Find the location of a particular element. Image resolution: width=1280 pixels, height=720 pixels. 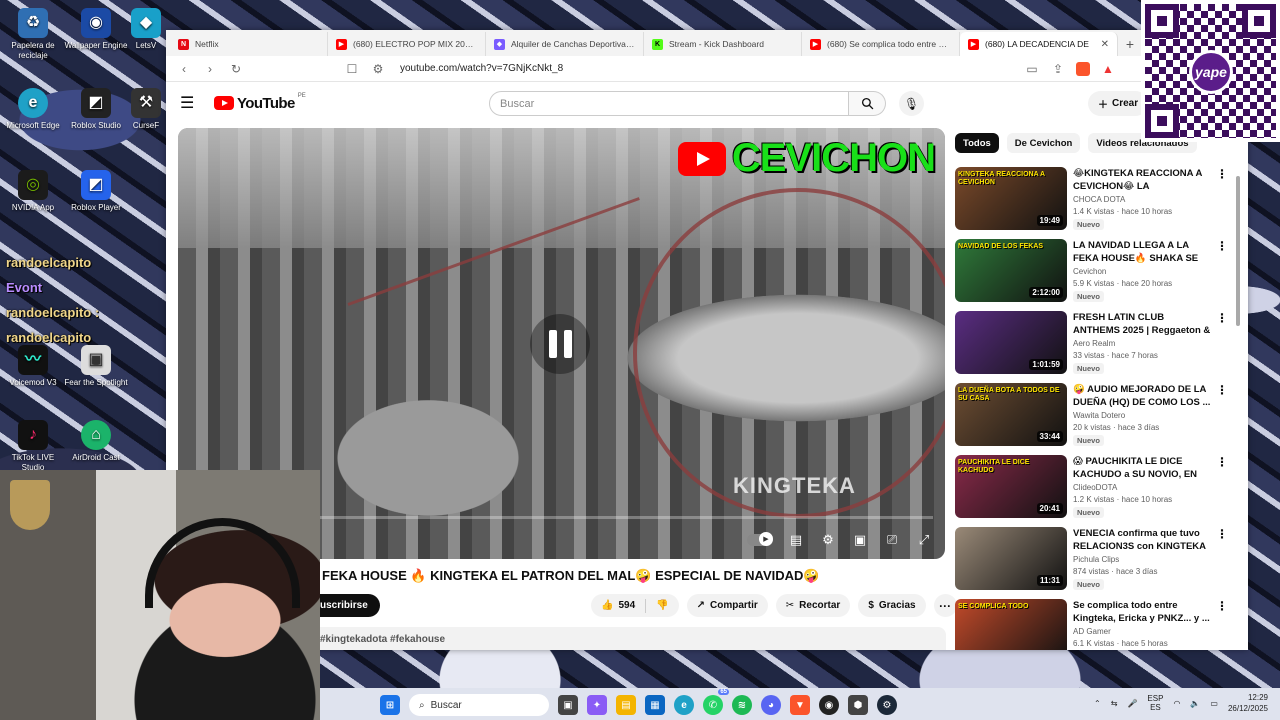

autoplay-toggle is located at coordinates (760, 539).